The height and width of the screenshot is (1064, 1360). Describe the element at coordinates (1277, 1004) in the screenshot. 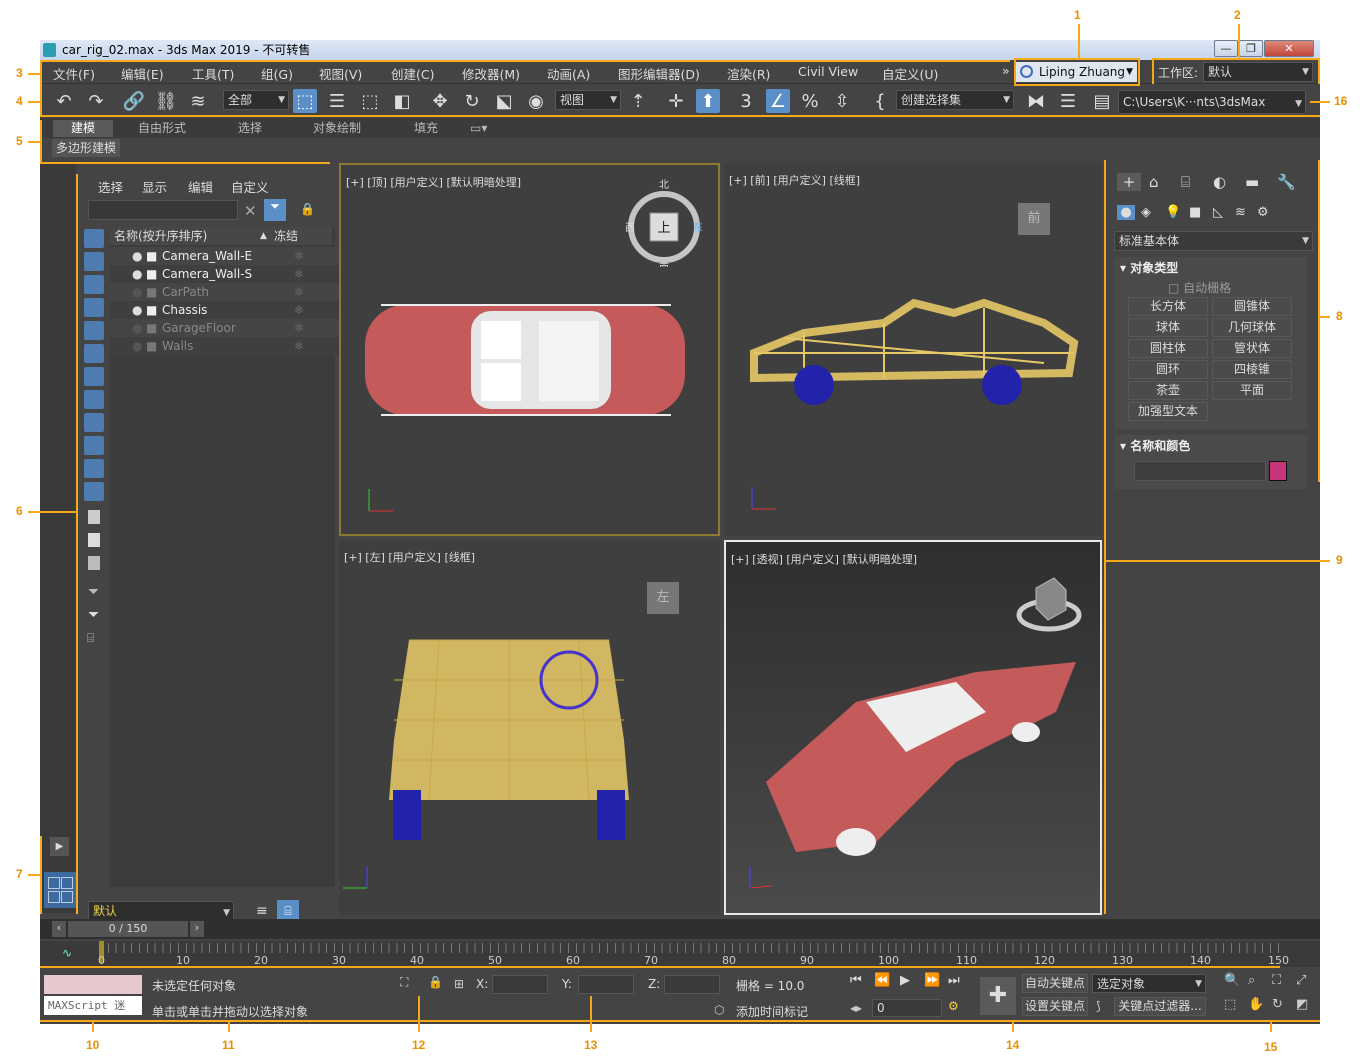

I see `orbit-icon: ↻` at that location.